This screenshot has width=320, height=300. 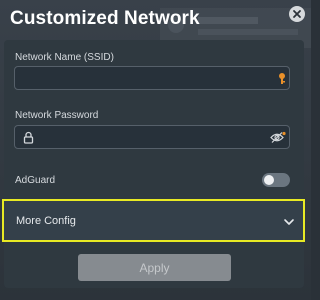 I want to click on ssid-field, so click(x=152, y=78).